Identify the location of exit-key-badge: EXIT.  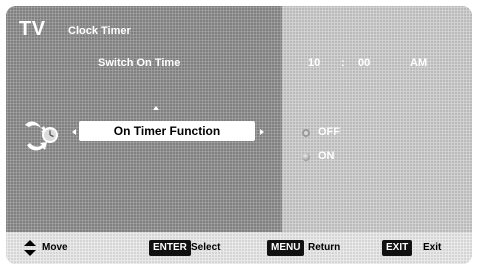
(397, 248).